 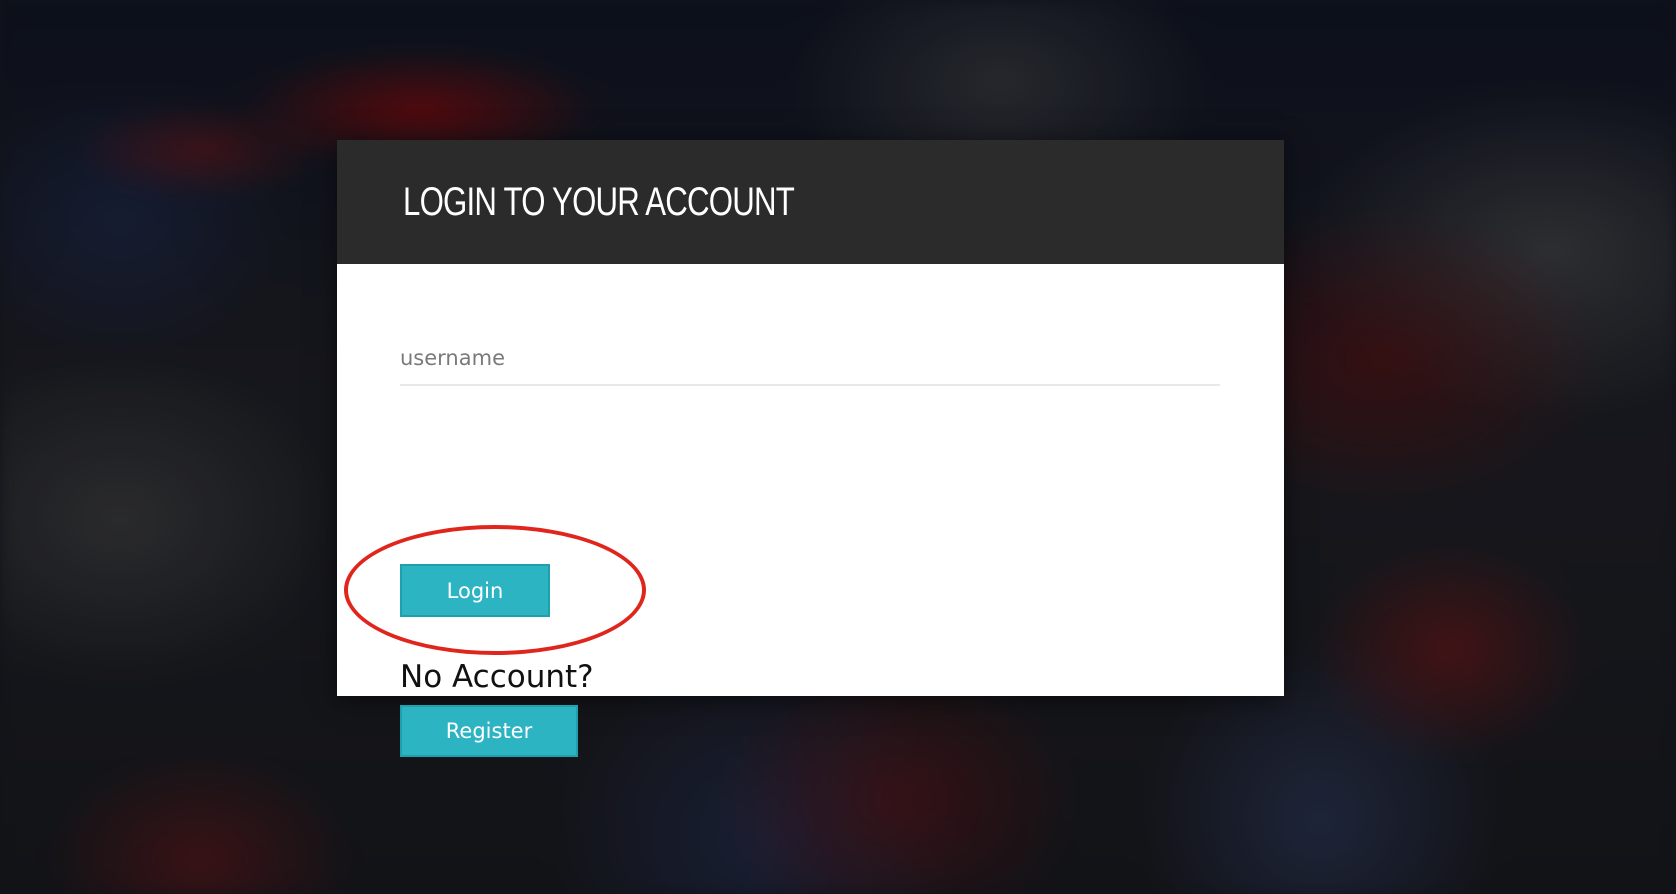 What do you see at coordinates (810, 359) in the screenshot?
I see `username-input` at bounding box center [810, 359].